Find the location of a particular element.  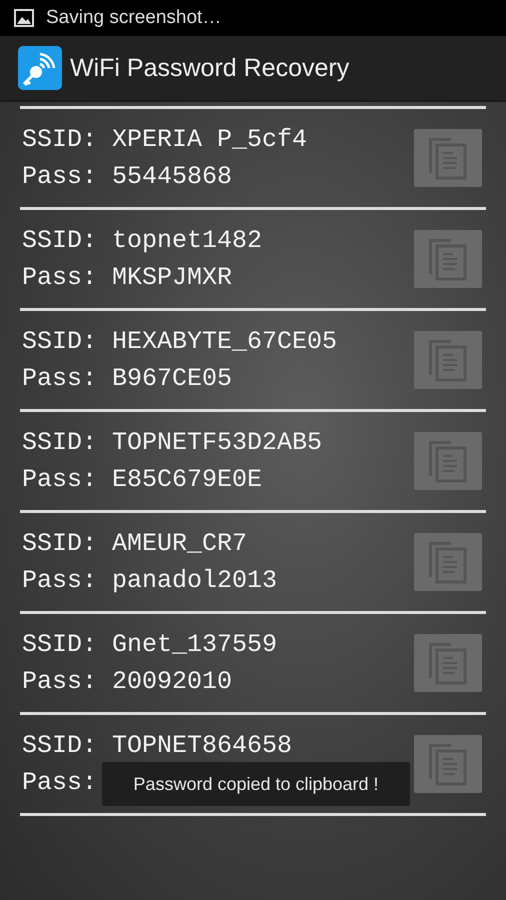

ssid-text: SSID: AMEUR_CR7 is located at coordinates (135, 543).